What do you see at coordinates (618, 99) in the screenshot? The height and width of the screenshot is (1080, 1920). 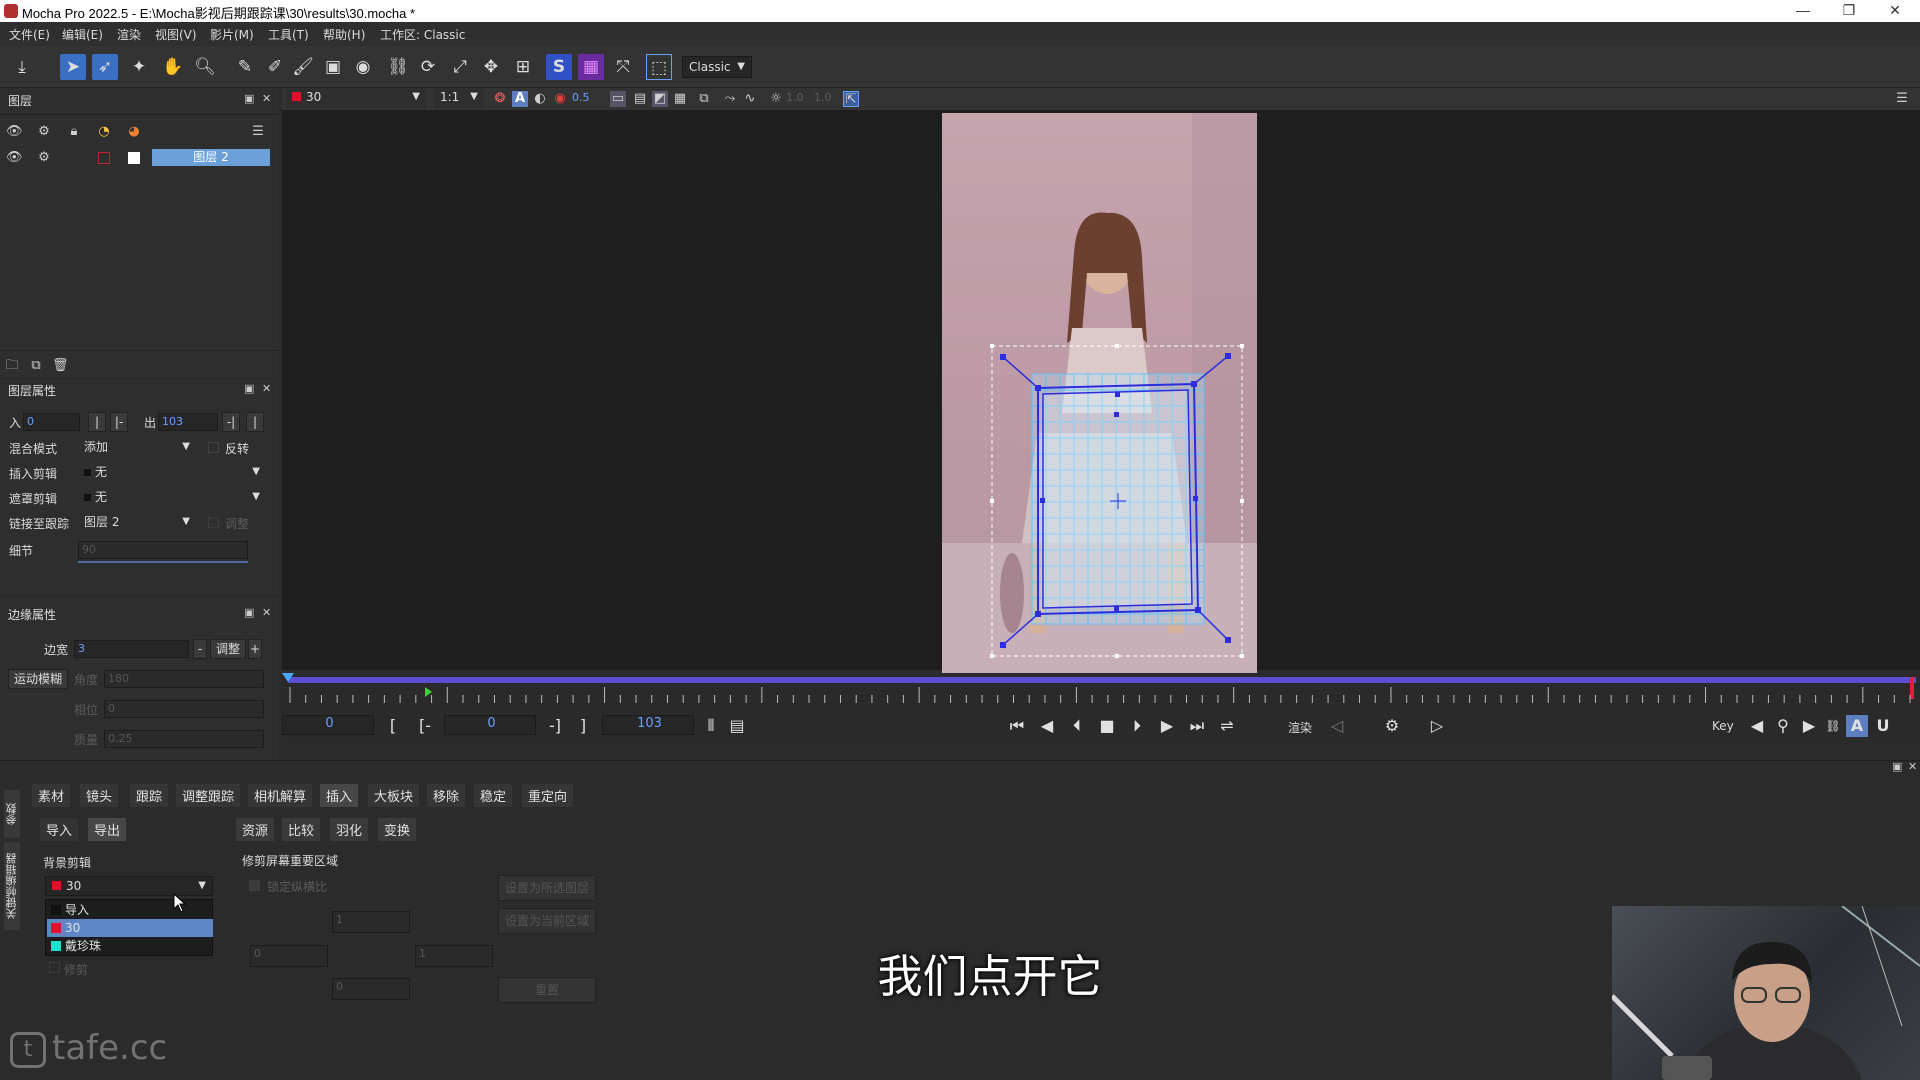 I see `view-mode-icon: ▭` at bounding box center [618, 99].